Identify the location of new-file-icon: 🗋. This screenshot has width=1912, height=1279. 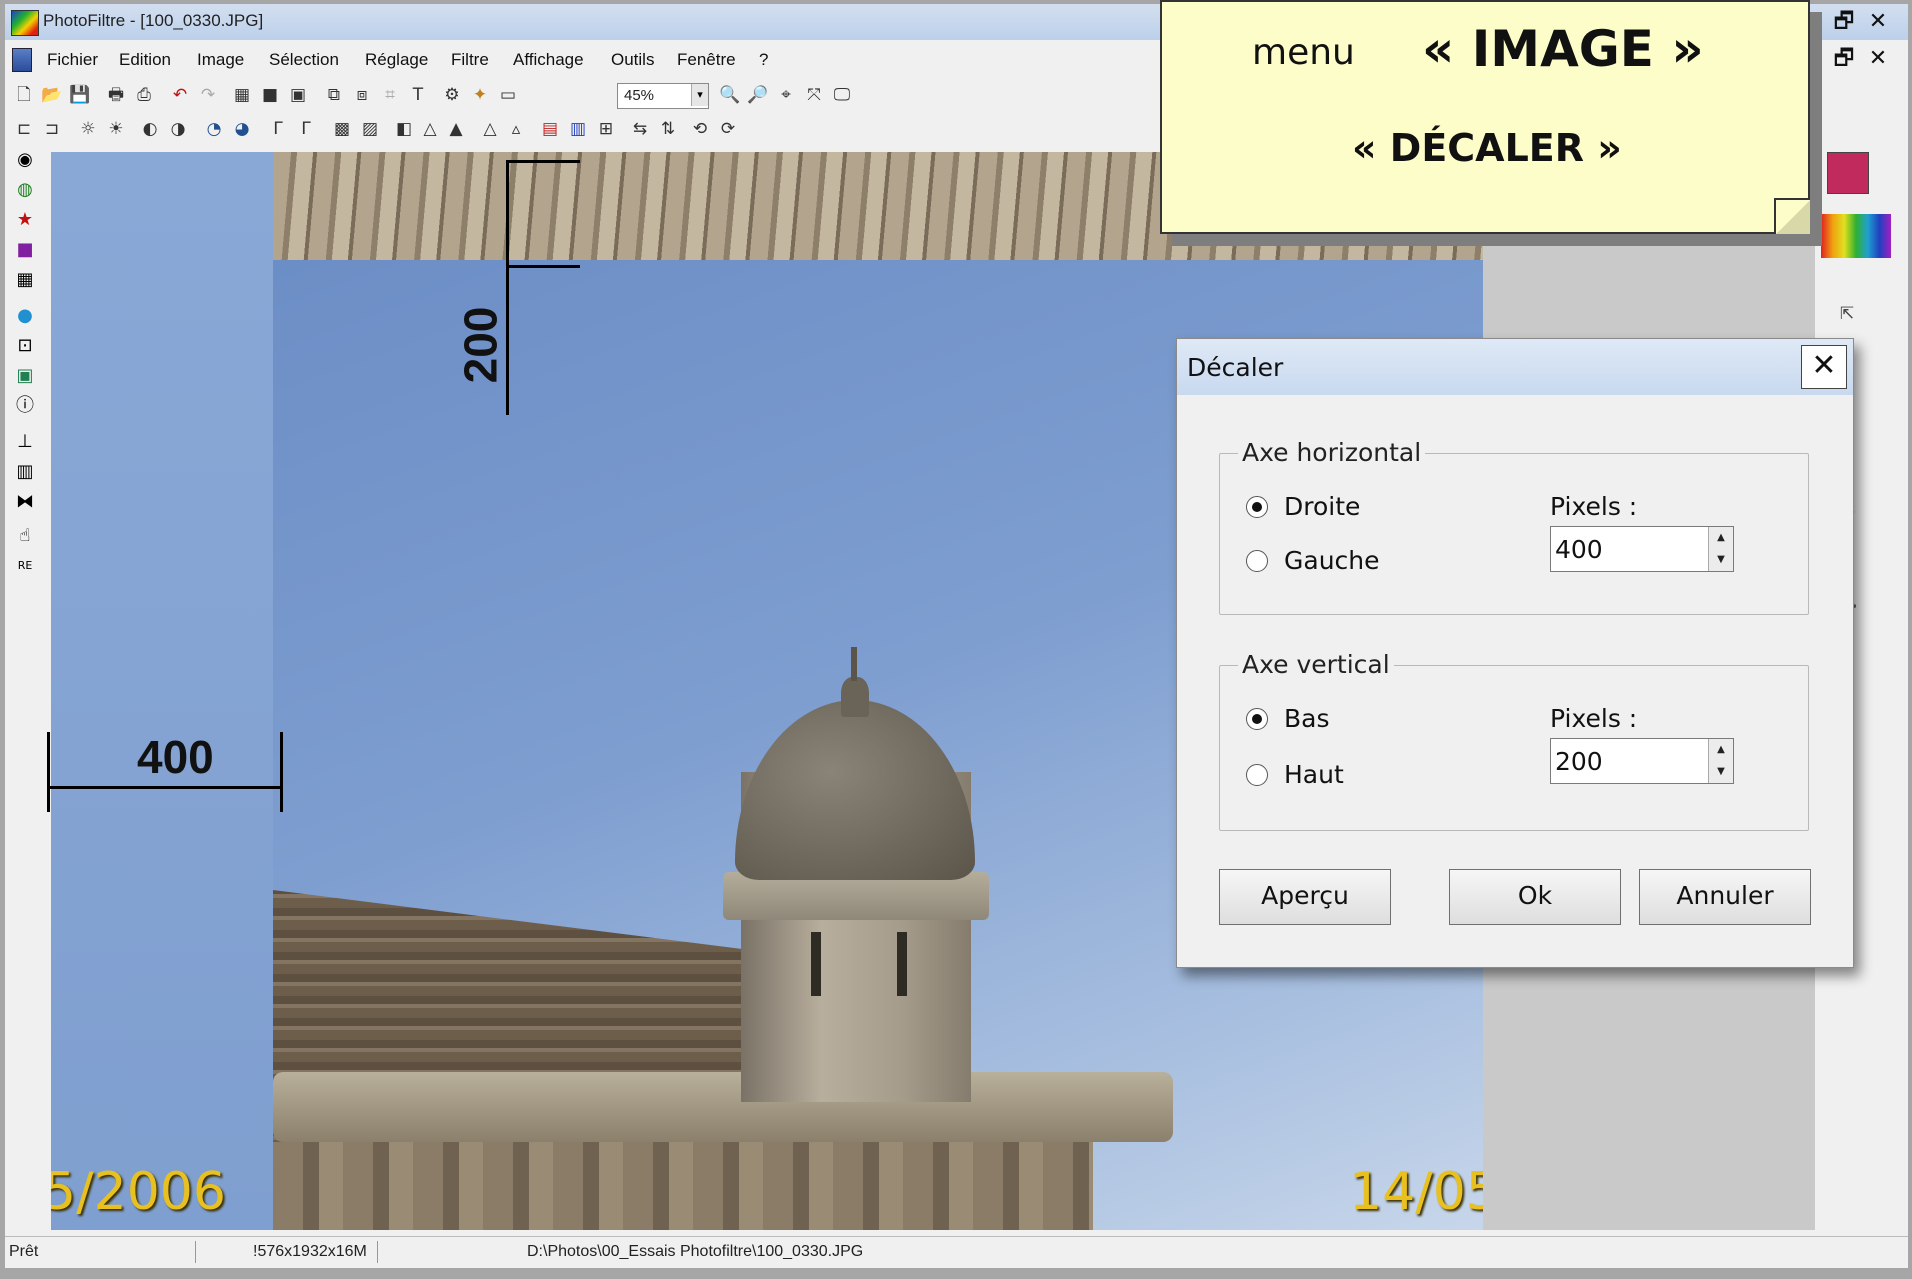
(24, 95).